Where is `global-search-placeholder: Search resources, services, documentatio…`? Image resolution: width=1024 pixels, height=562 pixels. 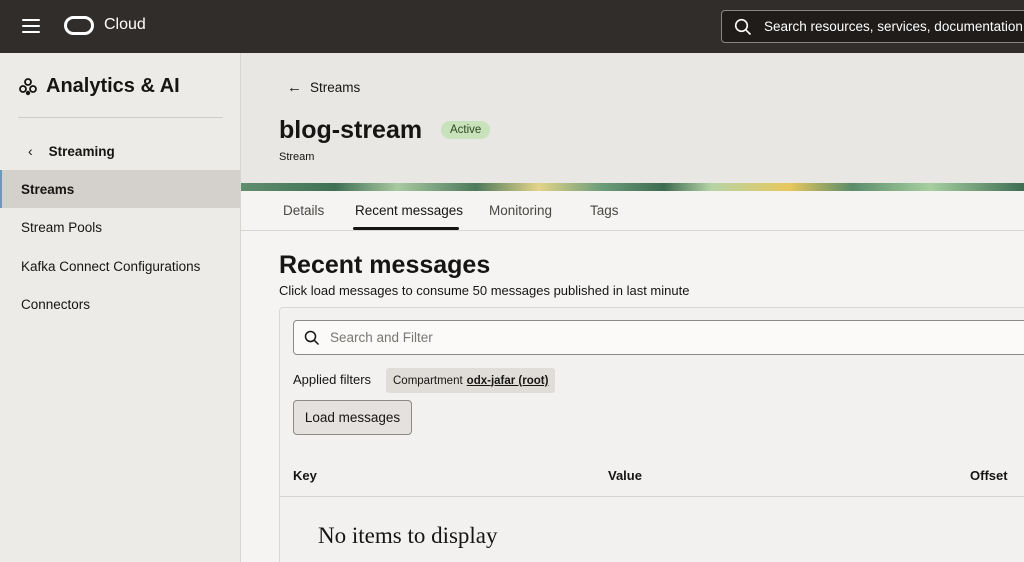 global-search-placeholder: Search resources, services, documentatio… is located at coordinates (894, 26).